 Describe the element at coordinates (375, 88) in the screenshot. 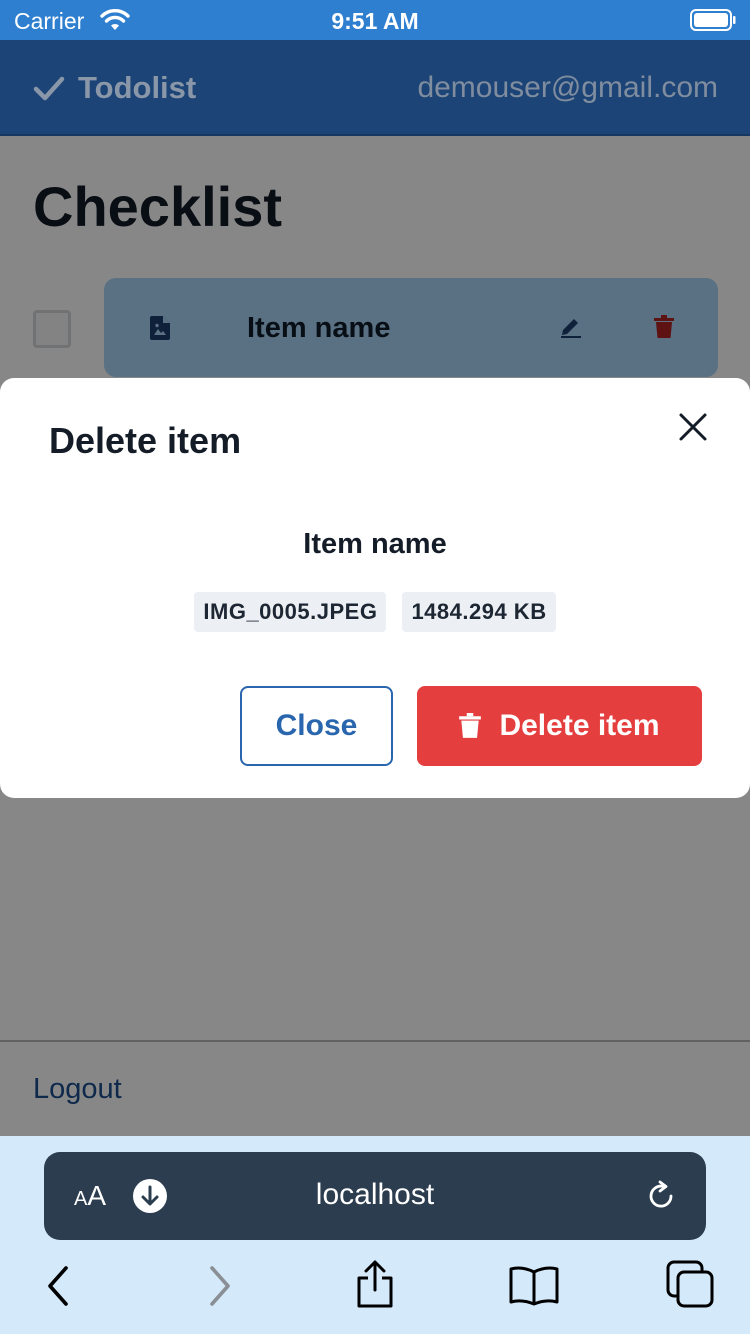

I see `app-header: Todolist demouser@gmail.com` at that location.